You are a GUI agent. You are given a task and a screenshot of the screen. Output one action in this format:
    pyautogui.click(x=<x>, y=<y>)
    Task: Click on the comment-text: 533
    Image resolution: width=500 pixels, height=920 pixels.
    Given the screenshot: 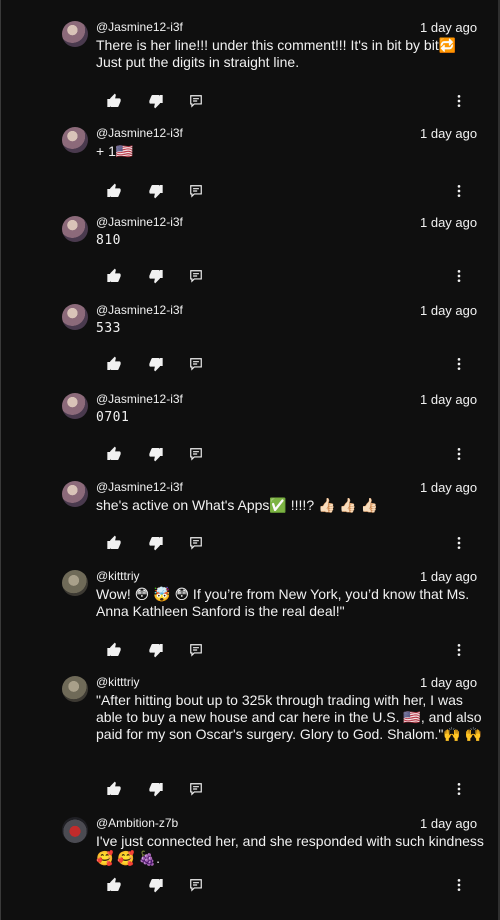 What is the action you would take?
    pyautogui.click(x=108, y=328)
    